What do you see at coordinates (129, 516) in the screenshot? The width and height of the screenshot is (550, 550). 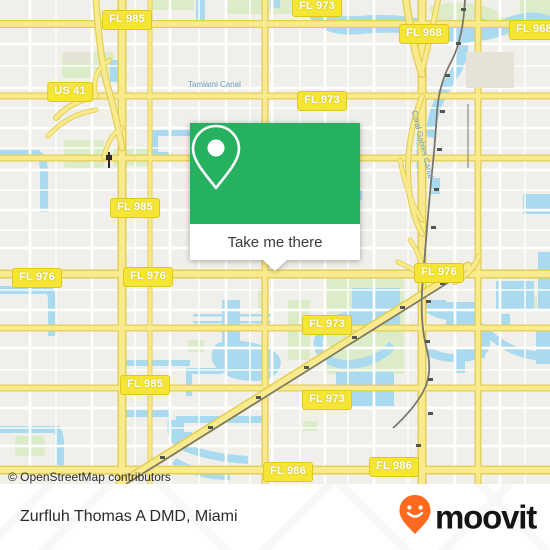 I see `place-title: Zurfluh Thomas A DMD, Miami` at bounding box center [129, 516].